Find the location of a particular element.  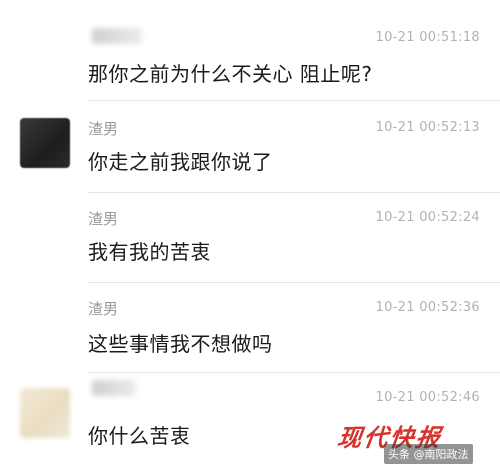

message-time: 10-21 00:52:46 is located at coordinates (427, 397).